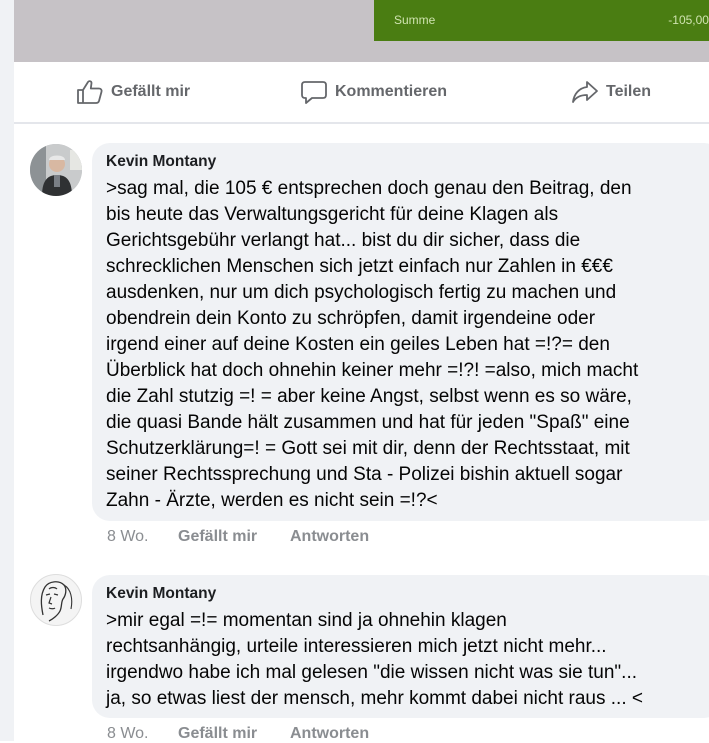 This screenshot has height=743, width=709. Describe the element at coordinates (272, 500) in the screenshot. I see `comment-line: Zahn - Ärzte, werden es nicht sein =!?<` at that location.